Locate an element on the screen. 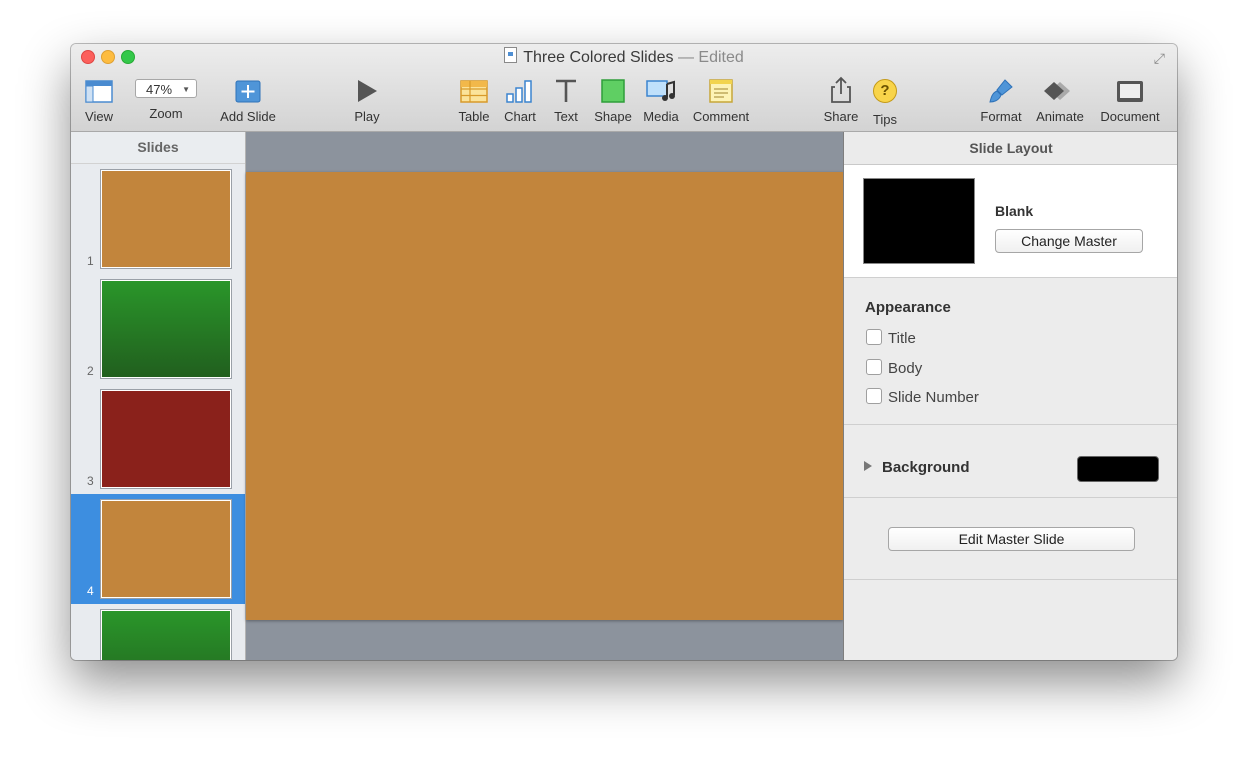  comment-label: Comment is located at coordinates (721, 116).